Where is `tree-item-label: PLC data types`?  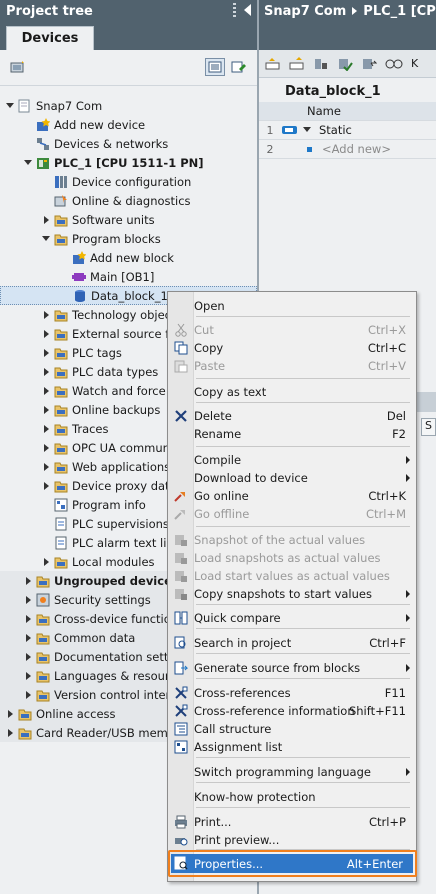
tree-item-label: PLC data types is located at coordinates (115, 371).